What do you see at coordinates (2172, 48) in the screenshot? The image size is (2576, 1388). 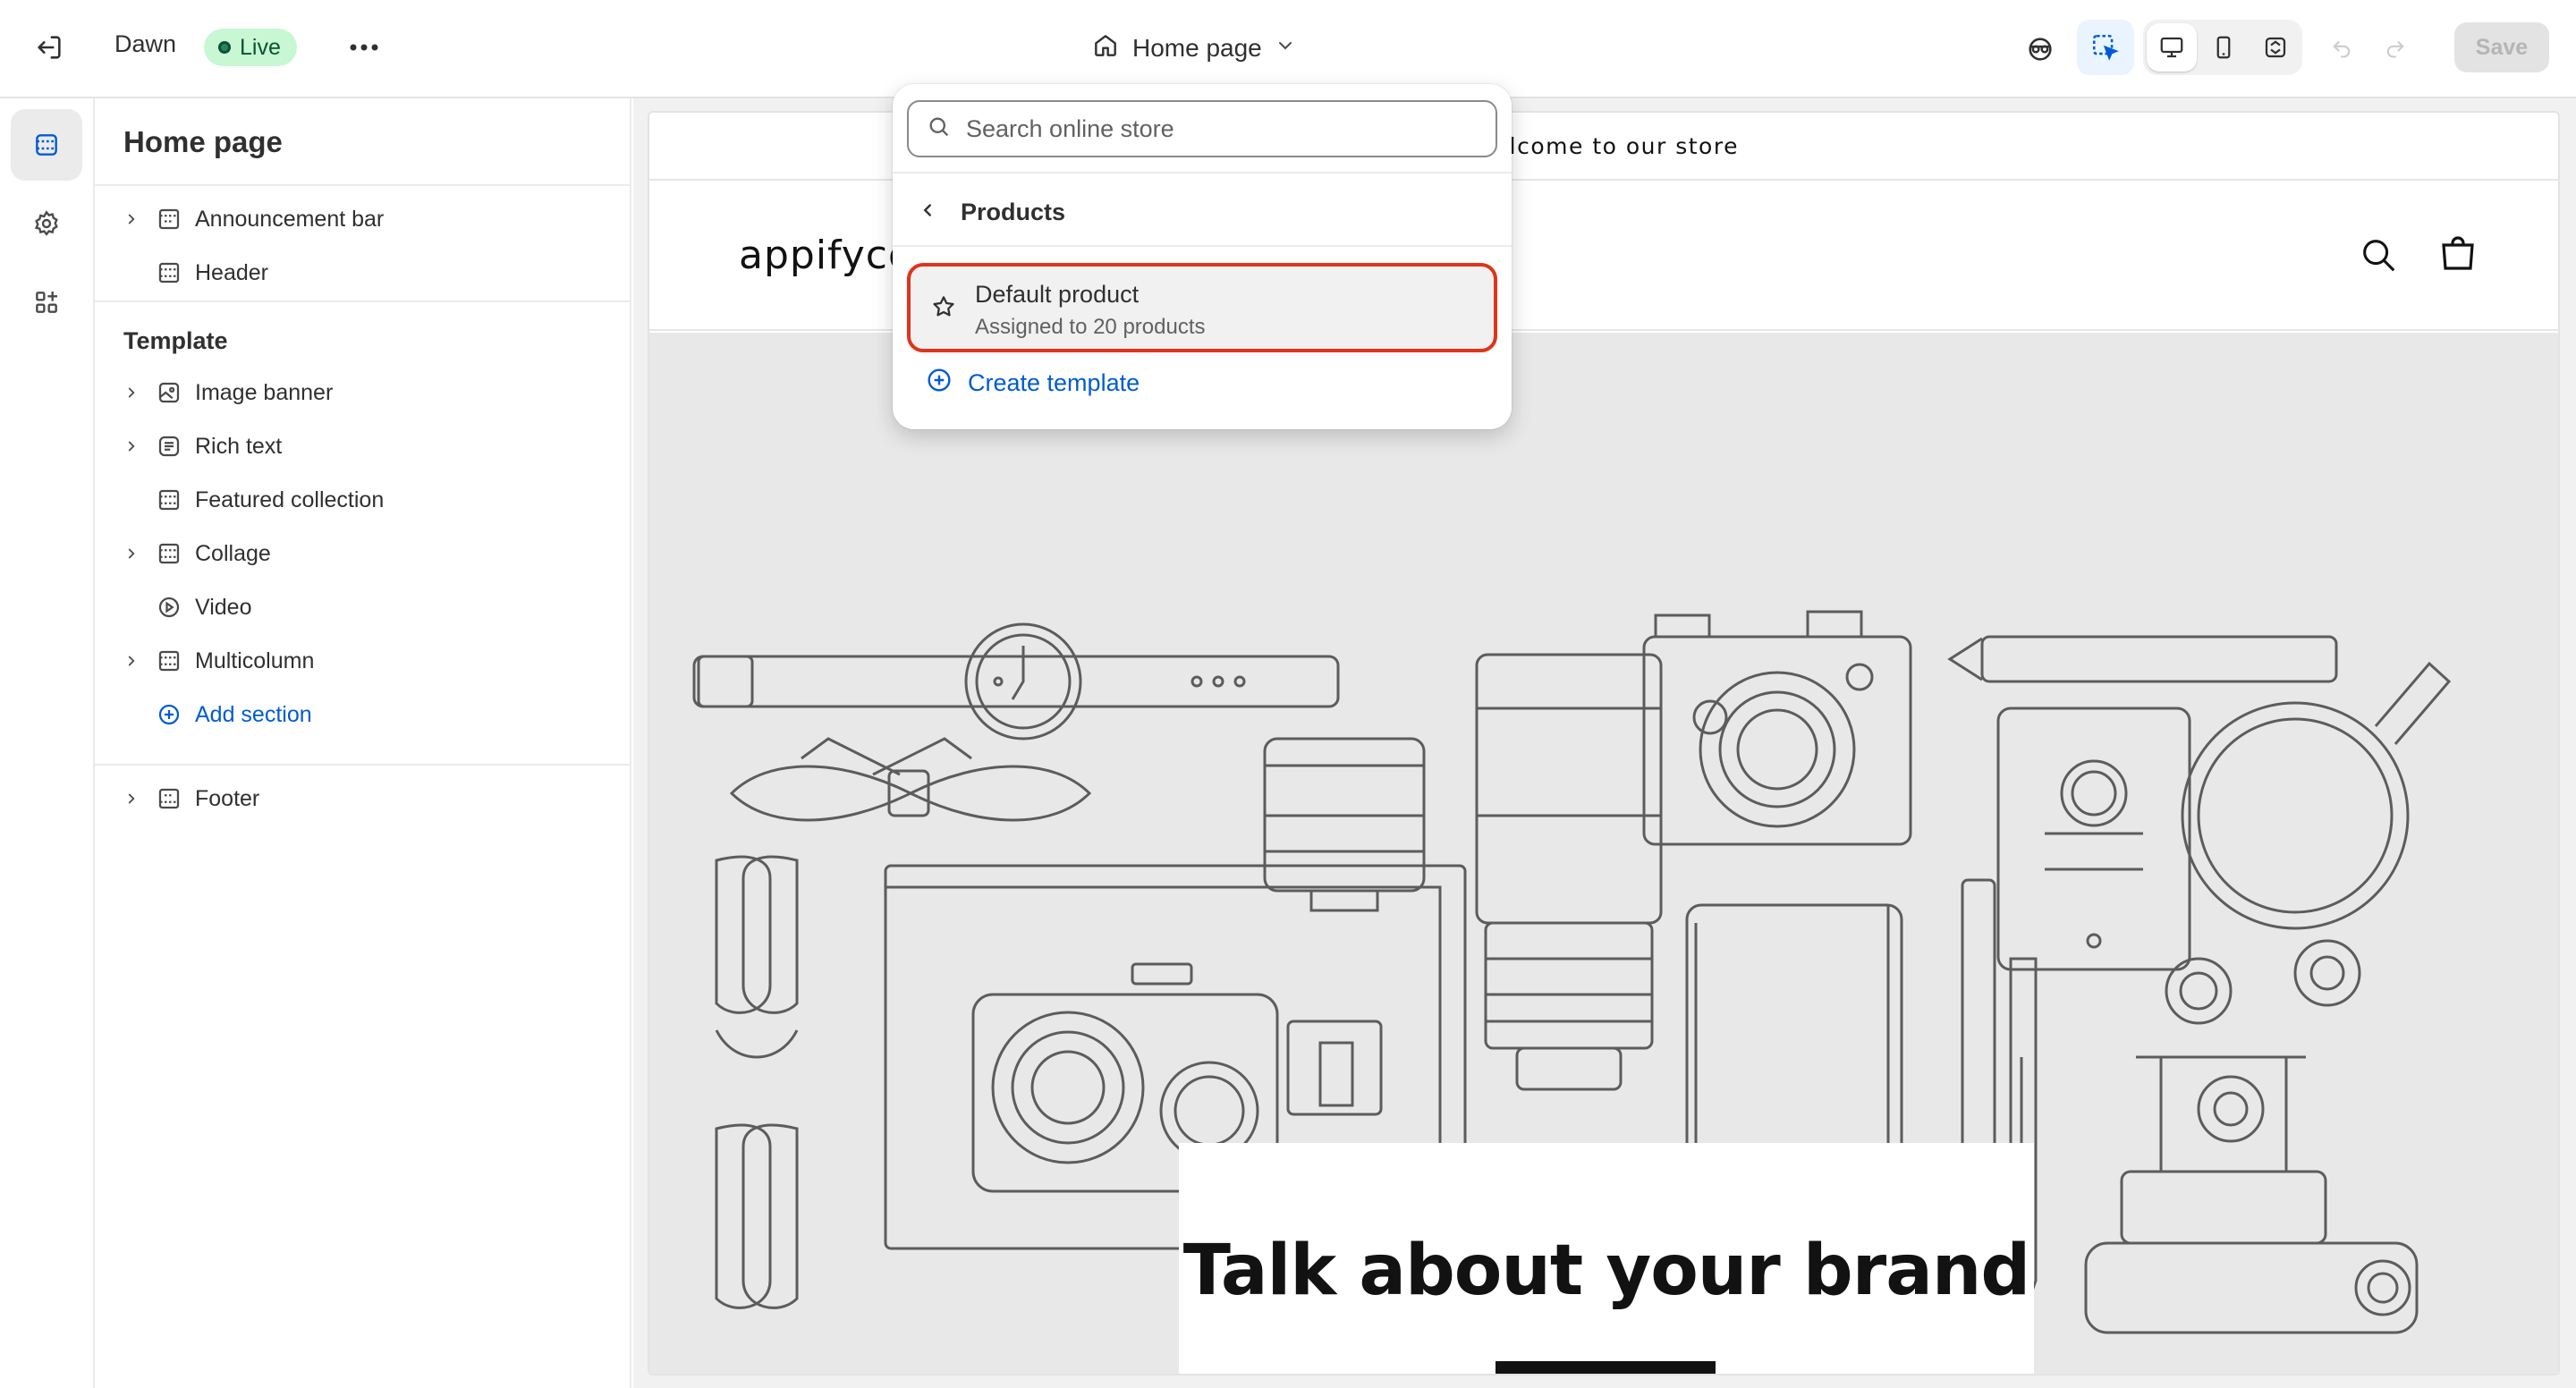 I see `desktop-view-icon` at bounding box center [2172, 48].